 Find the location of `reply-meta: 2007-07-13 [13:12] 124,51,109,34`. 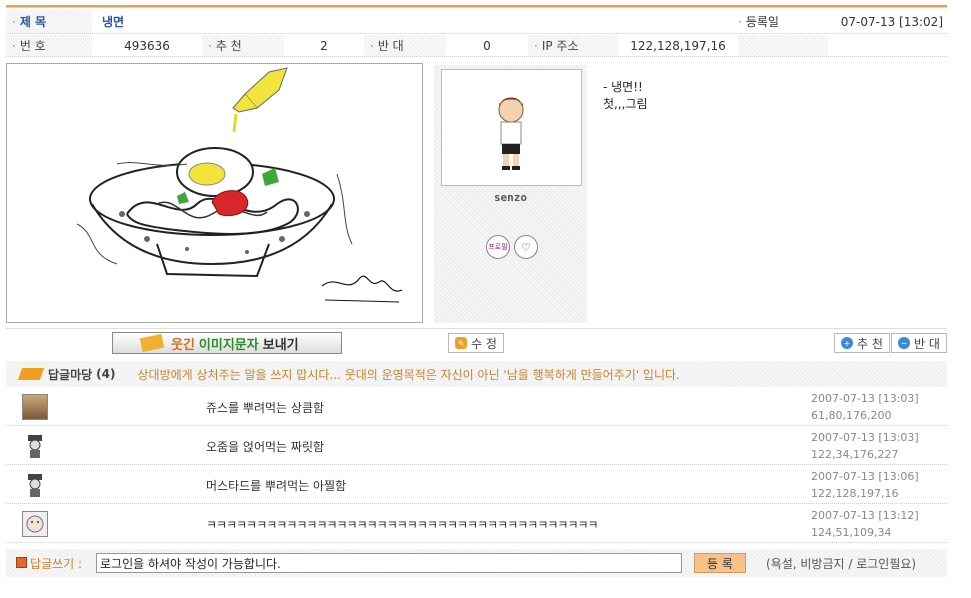

reply-meta: 2007-07-13 [13:12] 124,51,109,34 is located at coordinates (865, 524).